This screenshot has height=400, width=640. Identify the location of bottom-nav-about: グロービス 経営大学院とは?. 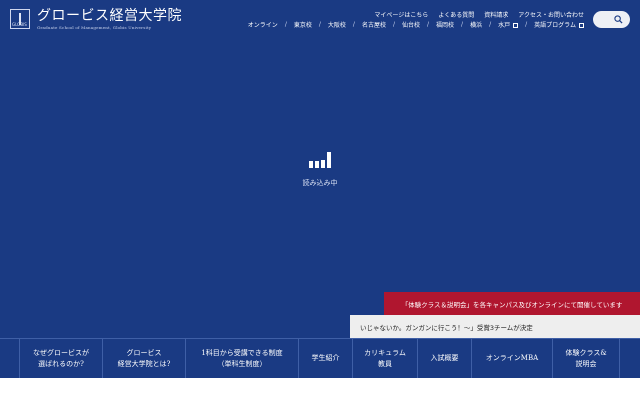
(144, 358).